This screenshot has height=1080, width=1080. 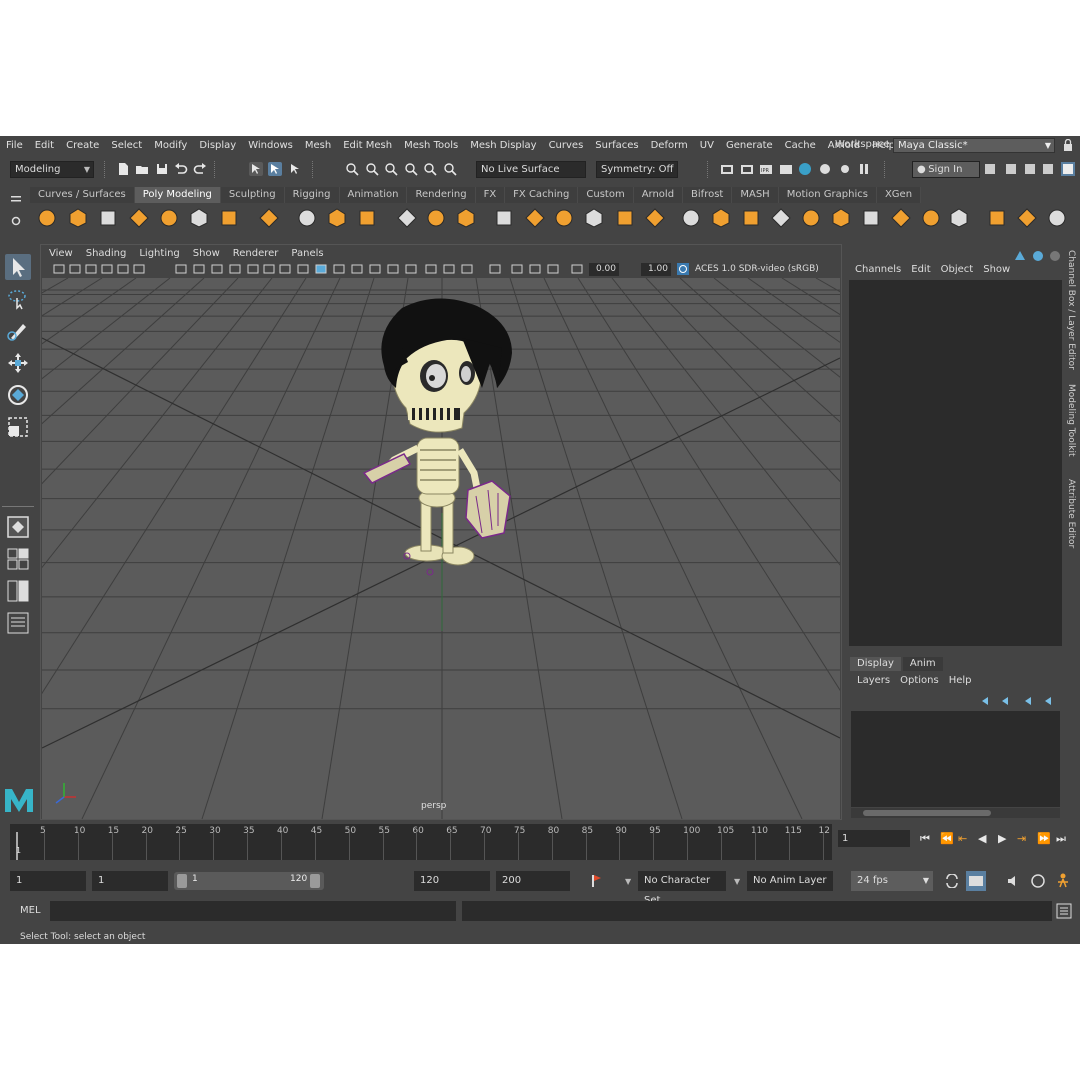 I want to click on menu-surfaces: Surfaces, so click(x=616, y=145).